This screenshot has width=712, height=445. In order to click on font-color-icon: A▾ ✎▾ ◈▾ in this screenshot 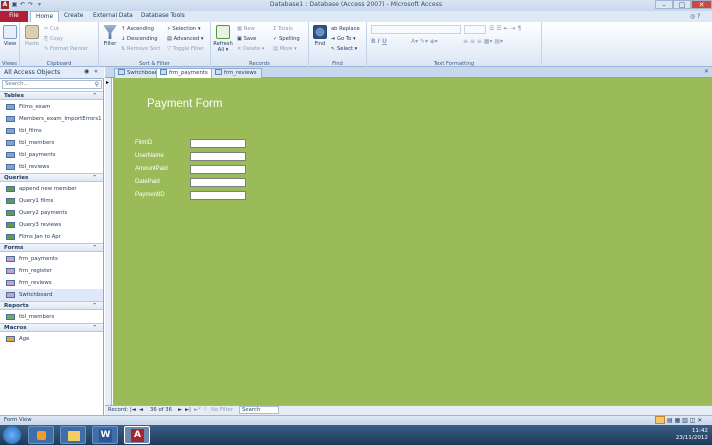, I will do `click(424, 41)`.